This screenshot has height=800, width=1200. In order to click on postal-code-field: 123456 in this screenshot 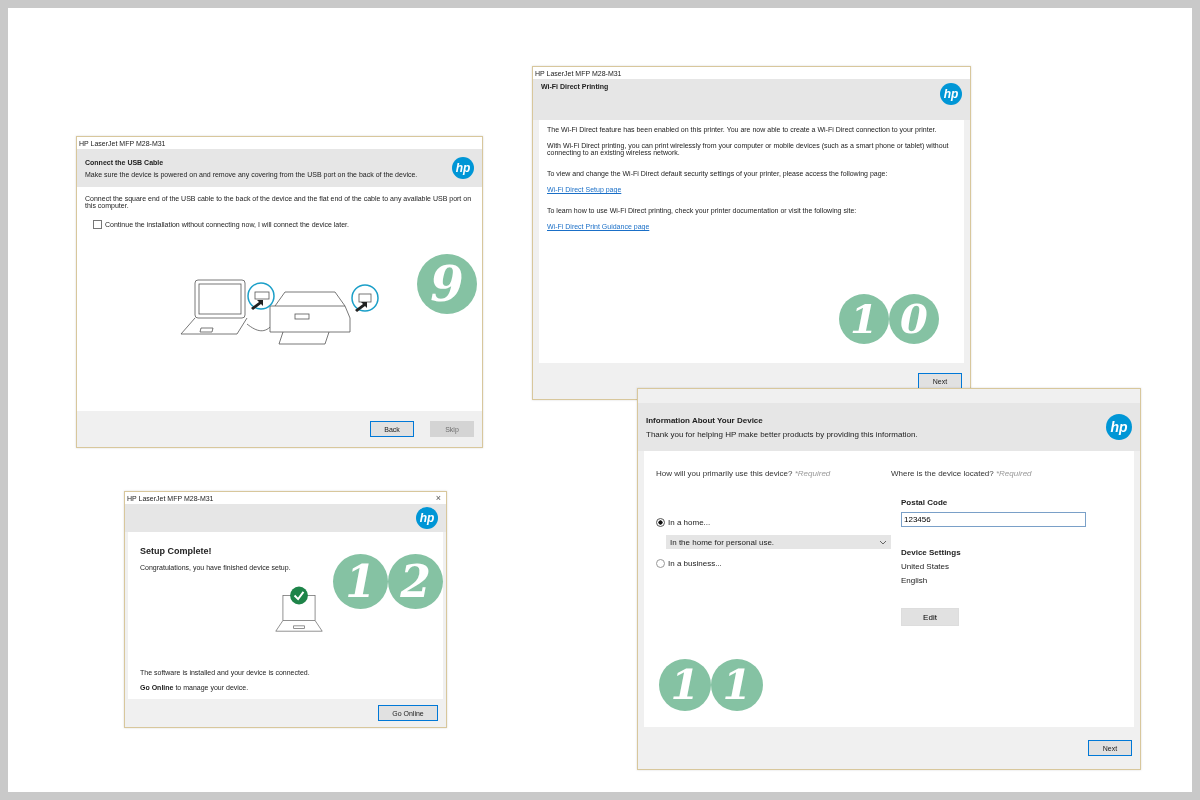, I will do `click(993, 519)`.